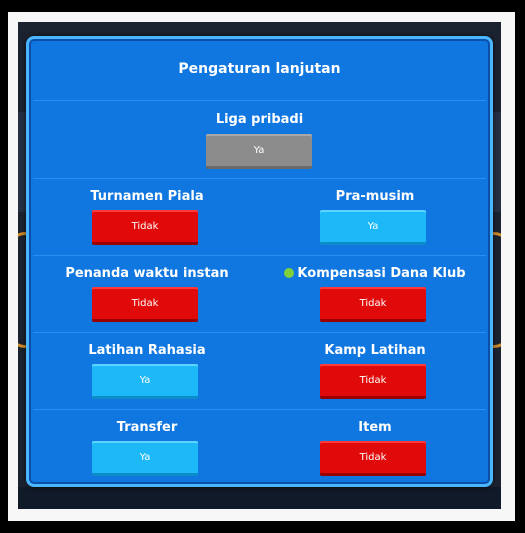  I want to click on kamp-latihan-toggle: Tidak, so click(373, 381).